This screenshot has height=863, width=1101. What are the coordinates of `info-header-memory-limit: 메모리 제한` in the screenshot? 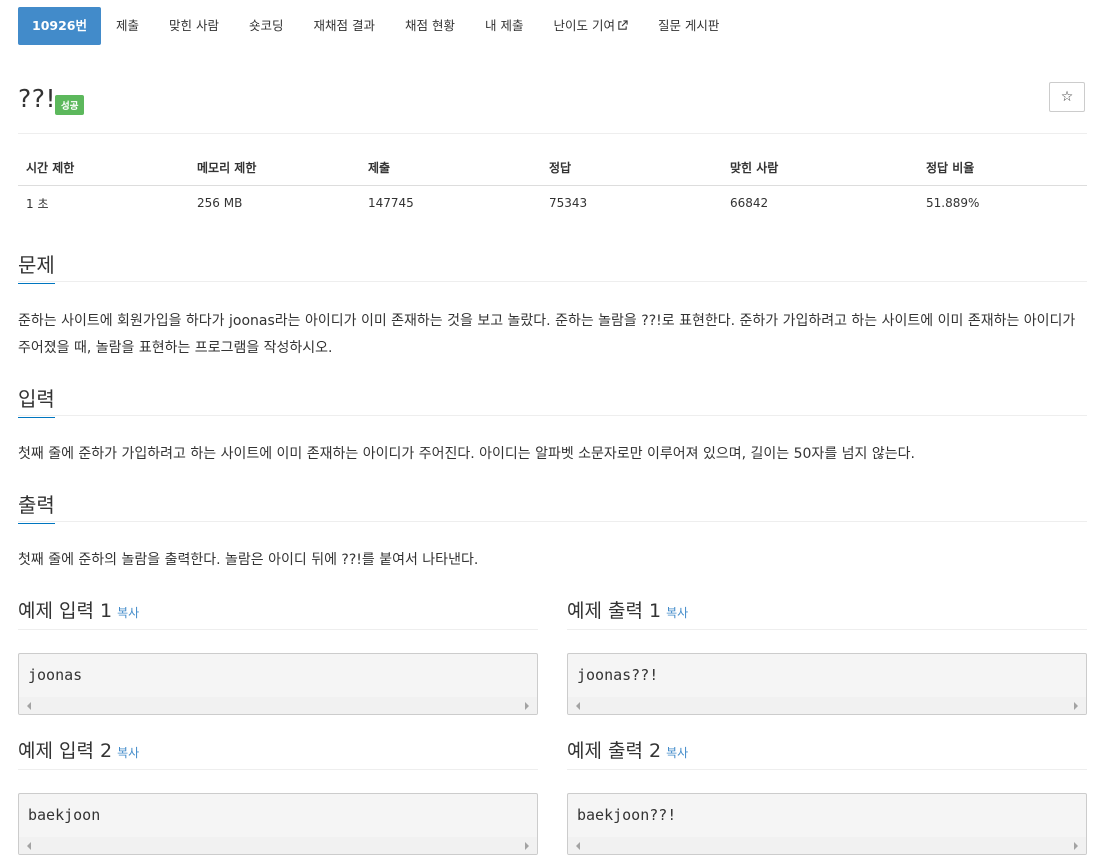 It's located at (274, 168).